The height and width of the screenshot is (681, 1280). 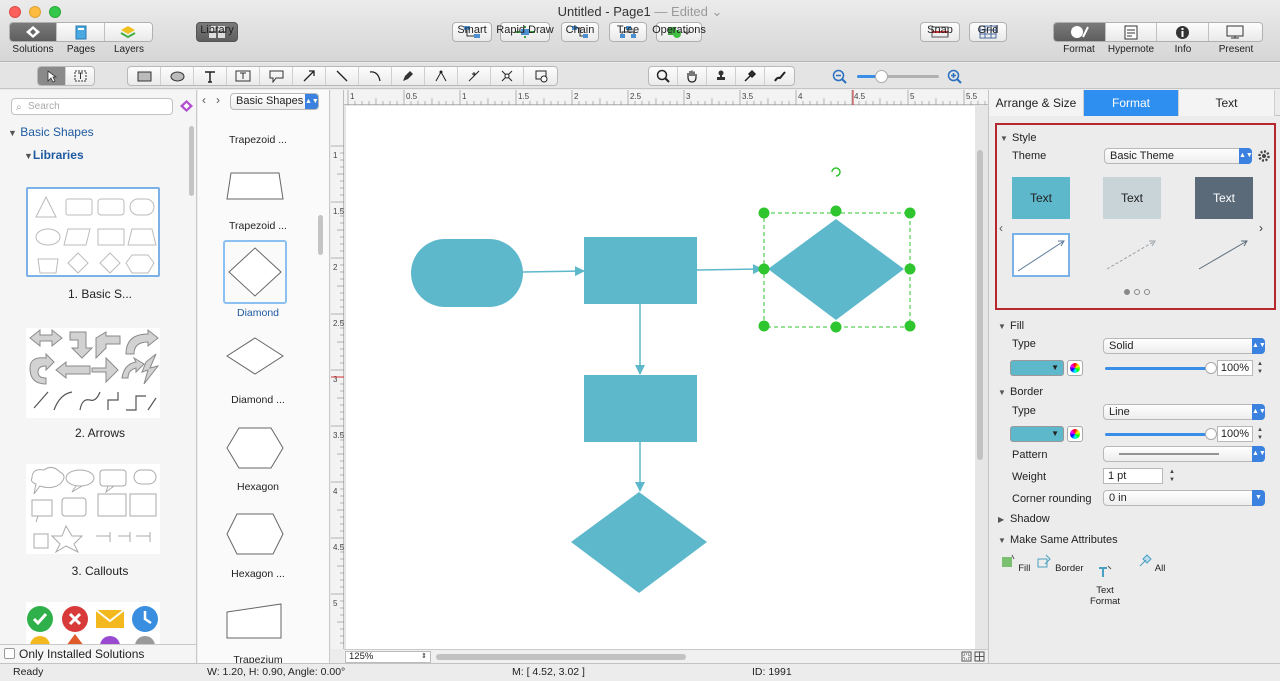 What do you see at coordinates (258, 658) in the screenshot?
I see `shape-label-trapezium: Trapezium` at bounding box center [258, 658].